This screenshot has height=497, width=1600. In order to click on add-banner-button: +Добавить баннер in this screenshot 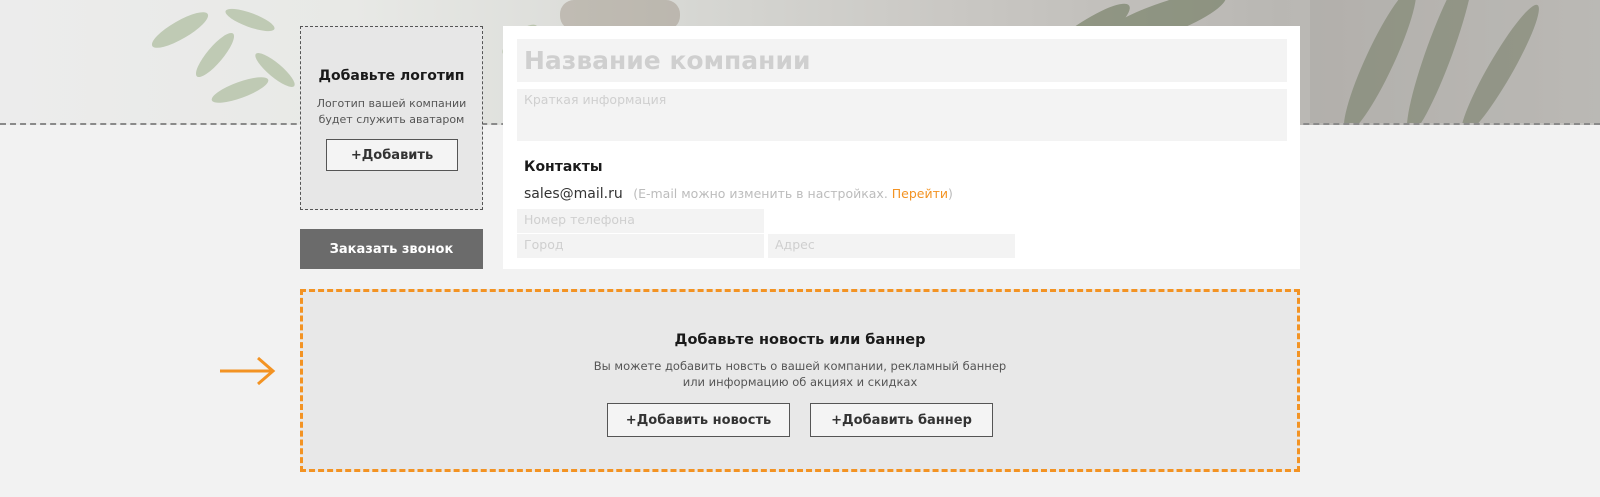, I will do `click(901, 420)`.